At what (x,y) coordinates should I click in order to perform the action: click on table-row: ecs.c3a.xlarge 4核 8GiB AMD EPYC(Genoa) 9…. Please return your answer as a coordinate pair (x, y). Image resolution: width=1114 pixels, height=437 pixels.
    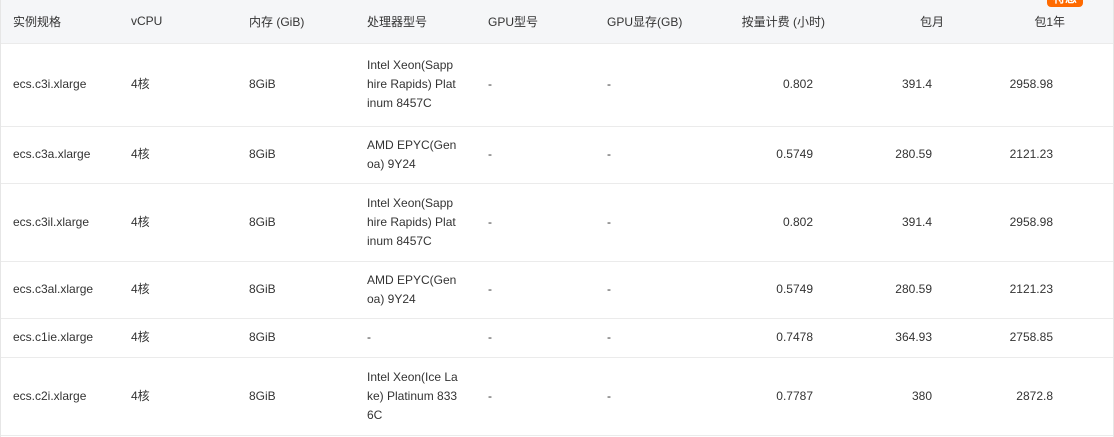
    Looking at the image, I should click on (557, 155).